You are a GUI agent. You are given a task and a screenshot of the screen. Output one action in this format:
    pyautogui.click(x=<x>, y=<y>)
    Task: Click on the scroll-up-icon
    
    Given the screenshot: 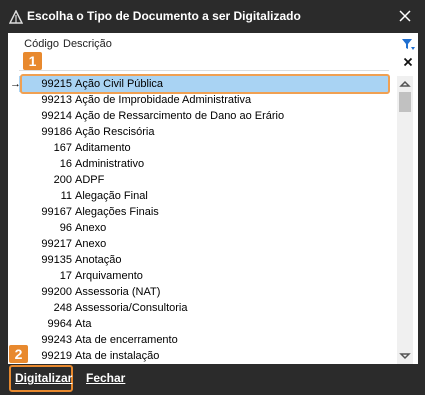 What is the action you would take?
    pyautogui.click(x=405, y=84)
    